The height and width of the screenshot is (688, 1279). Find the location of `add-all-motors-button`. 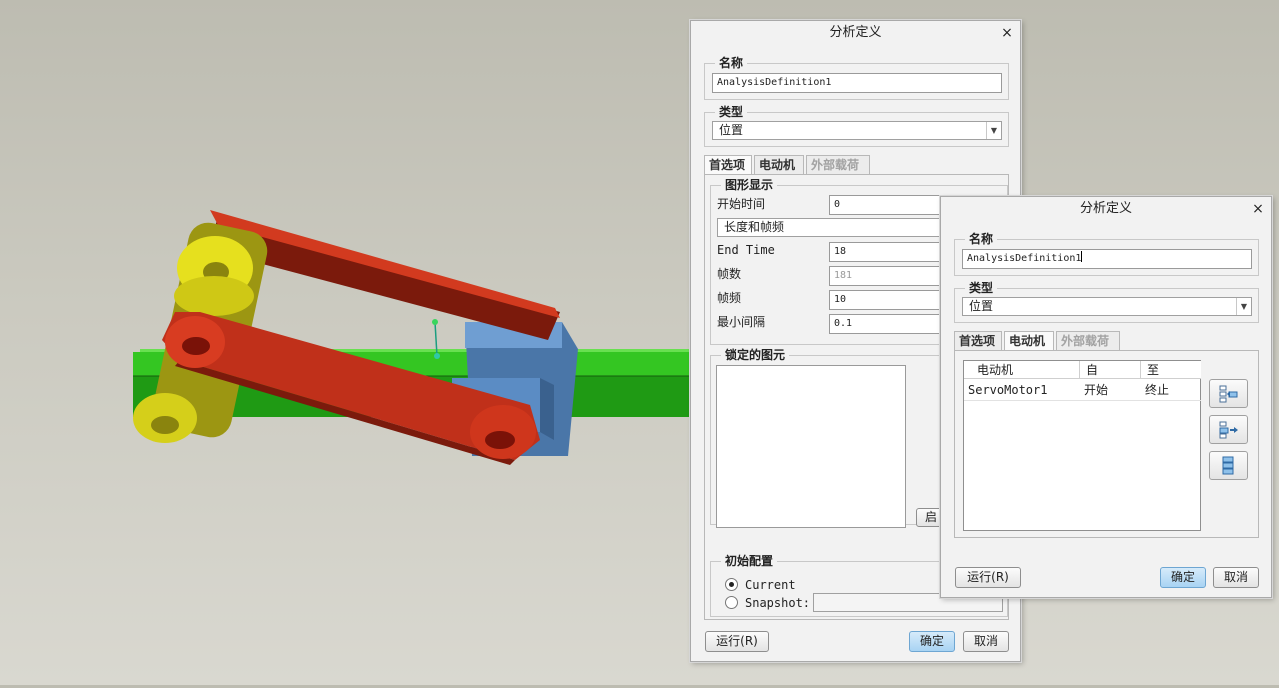

add-all-motors-button is located at coordinates (1228, 465).